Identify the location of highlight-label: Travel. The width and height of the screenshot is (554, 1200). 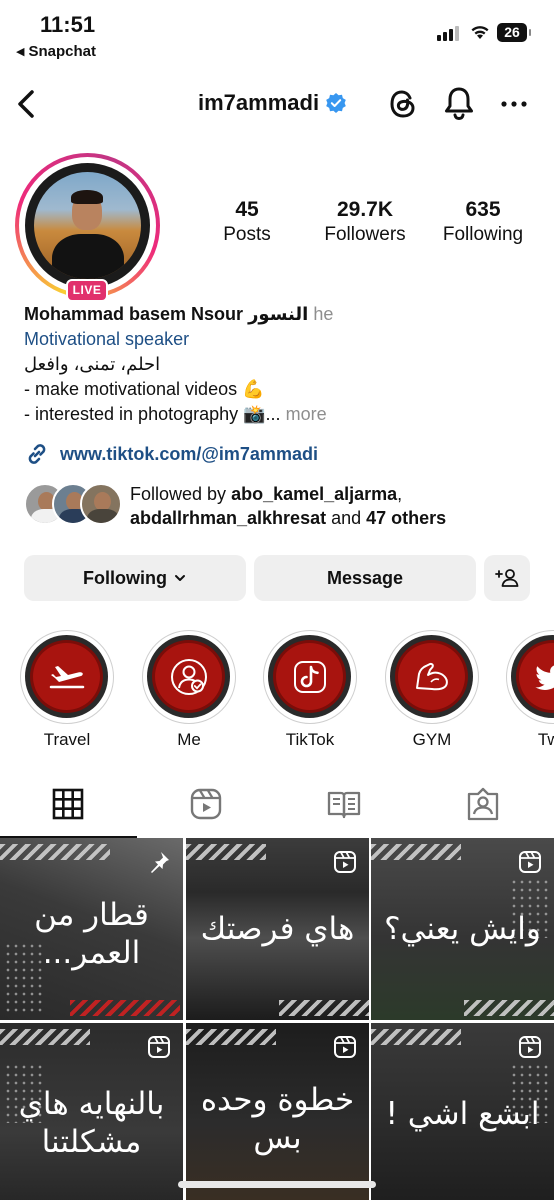
(67, 739).